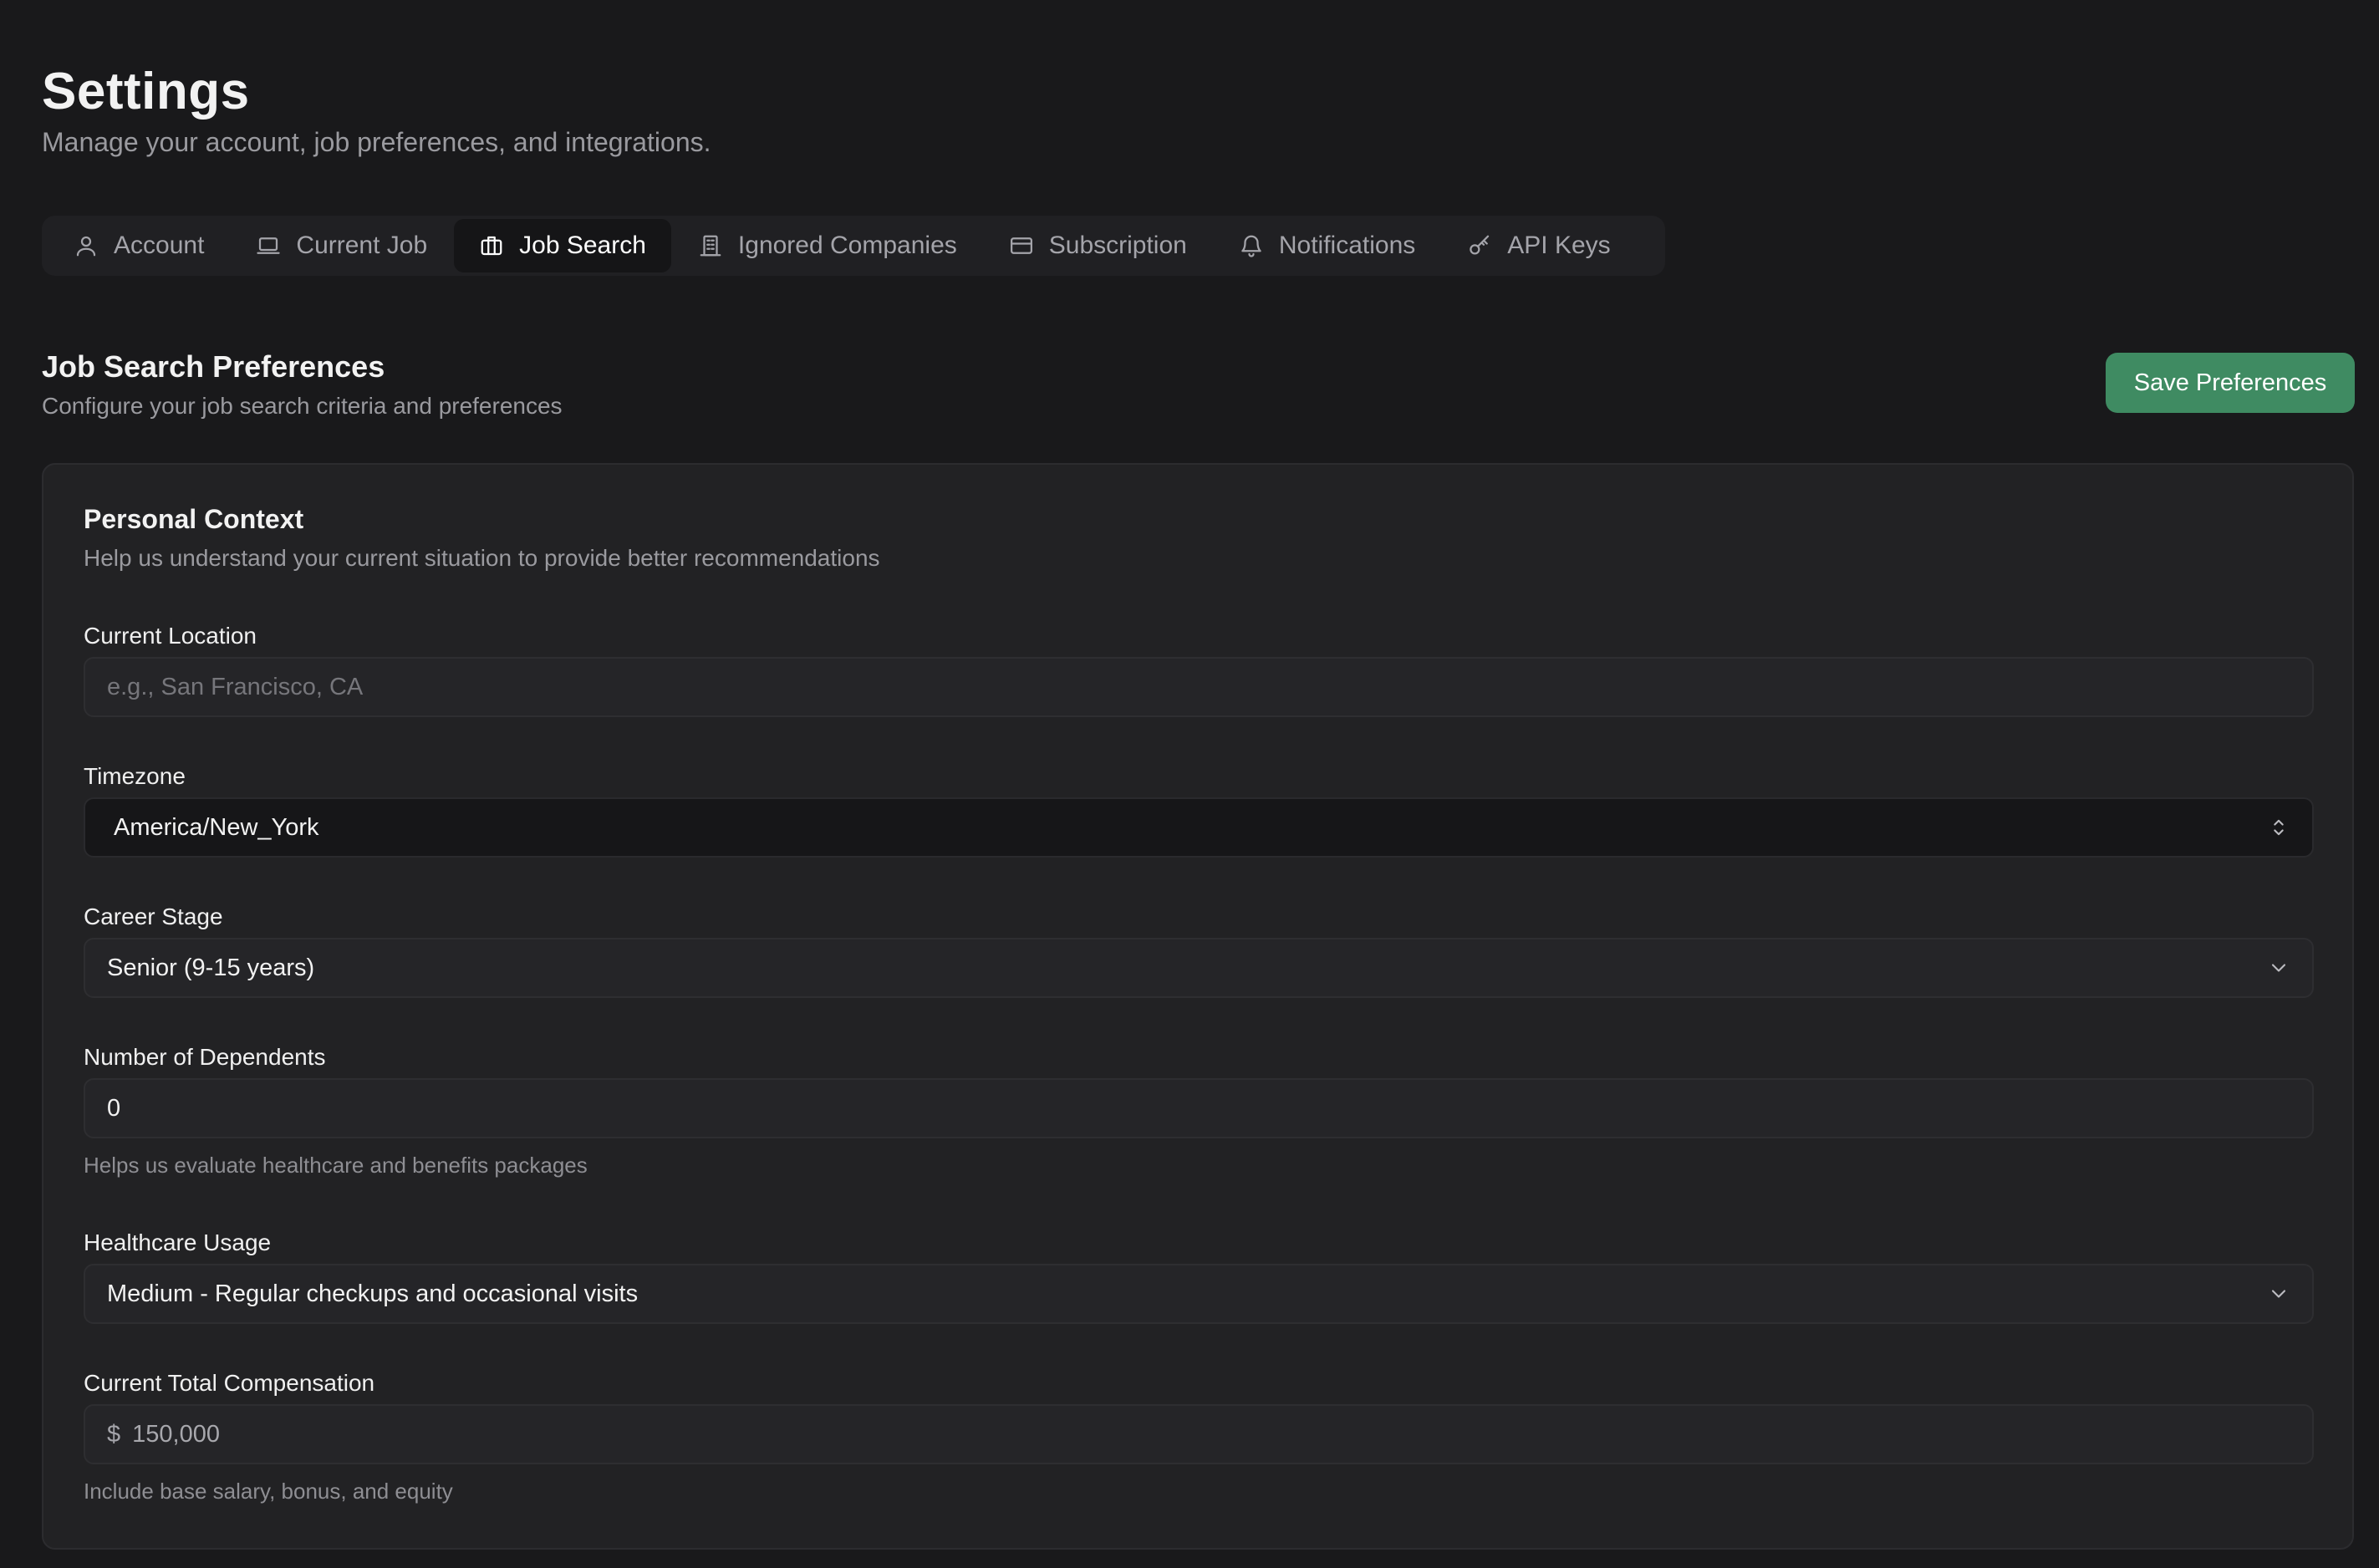 This screenshot has width=2379, height=1568. What do you see at coordinates (178, 1242) in the screenshot?
I see `healthcare-usage-label: Healthcare Usage` at bounding box center [178, 1242].